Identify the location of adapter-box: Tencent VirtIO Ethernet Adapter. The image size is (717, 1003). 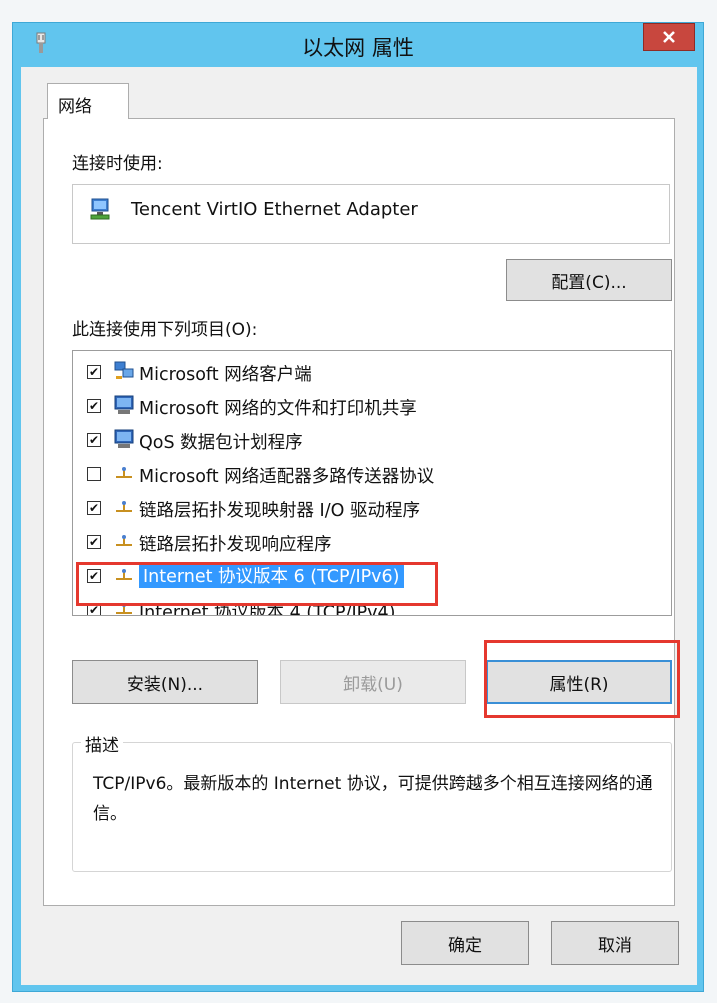
(371, 214).